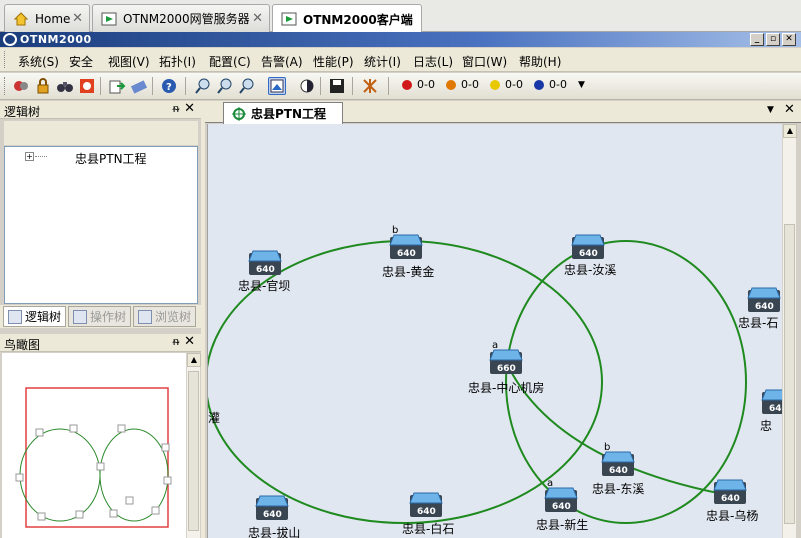 This screenshot has height=538, width=801. Describe the element at coordinates (173, 317) in the screenshot. I see `tab-label: 浏览树` at that location.